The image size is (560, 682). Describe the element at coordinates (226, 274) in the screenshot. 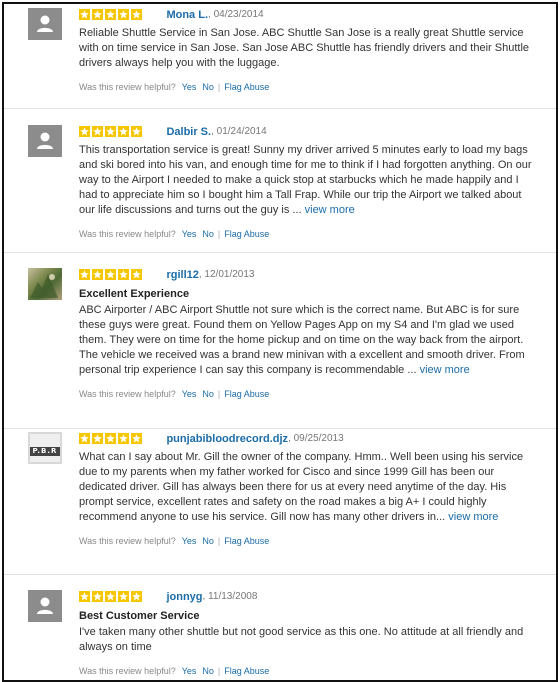

I see `review-date: , 12/01/2013` at that location.